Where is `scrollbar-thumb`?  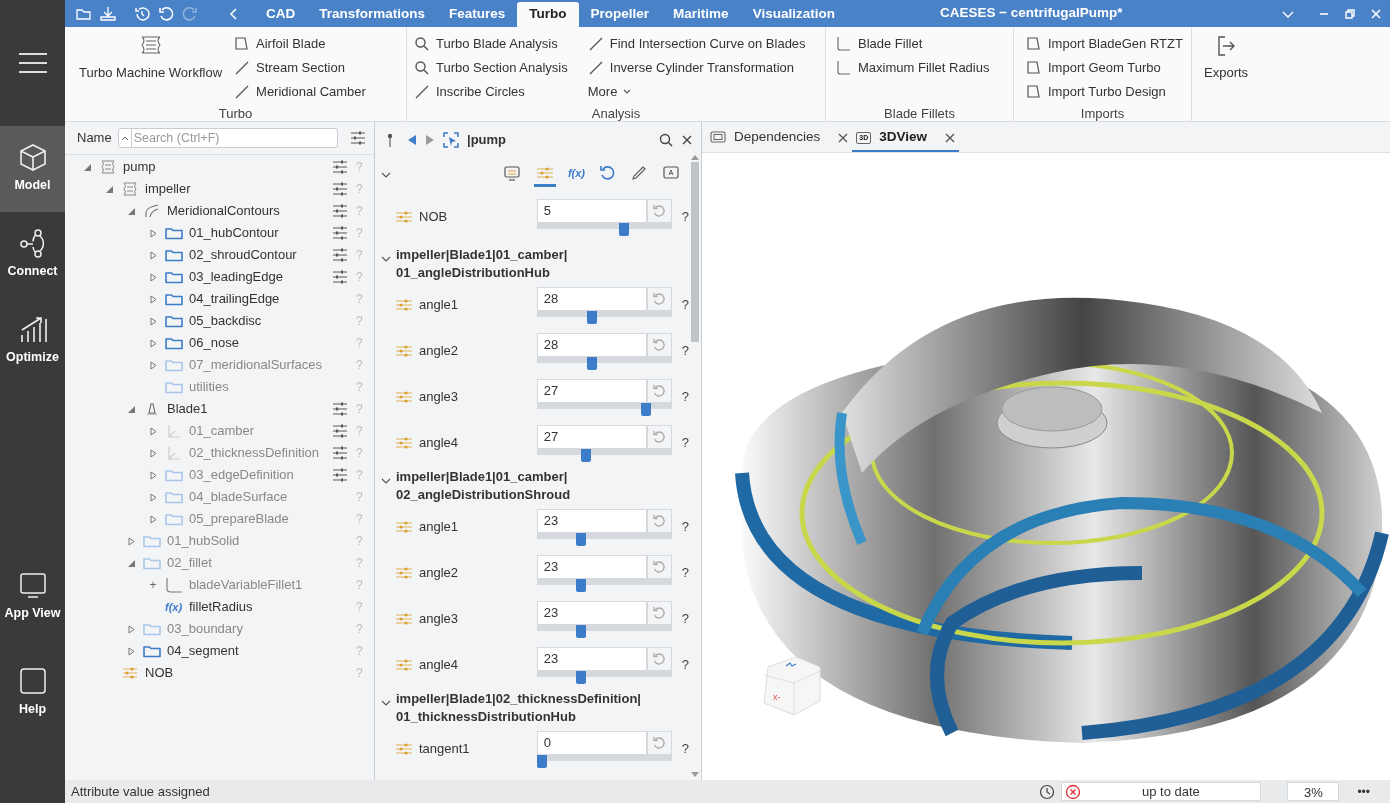 scrollbar-thumb is located at coordinates (695, 252).